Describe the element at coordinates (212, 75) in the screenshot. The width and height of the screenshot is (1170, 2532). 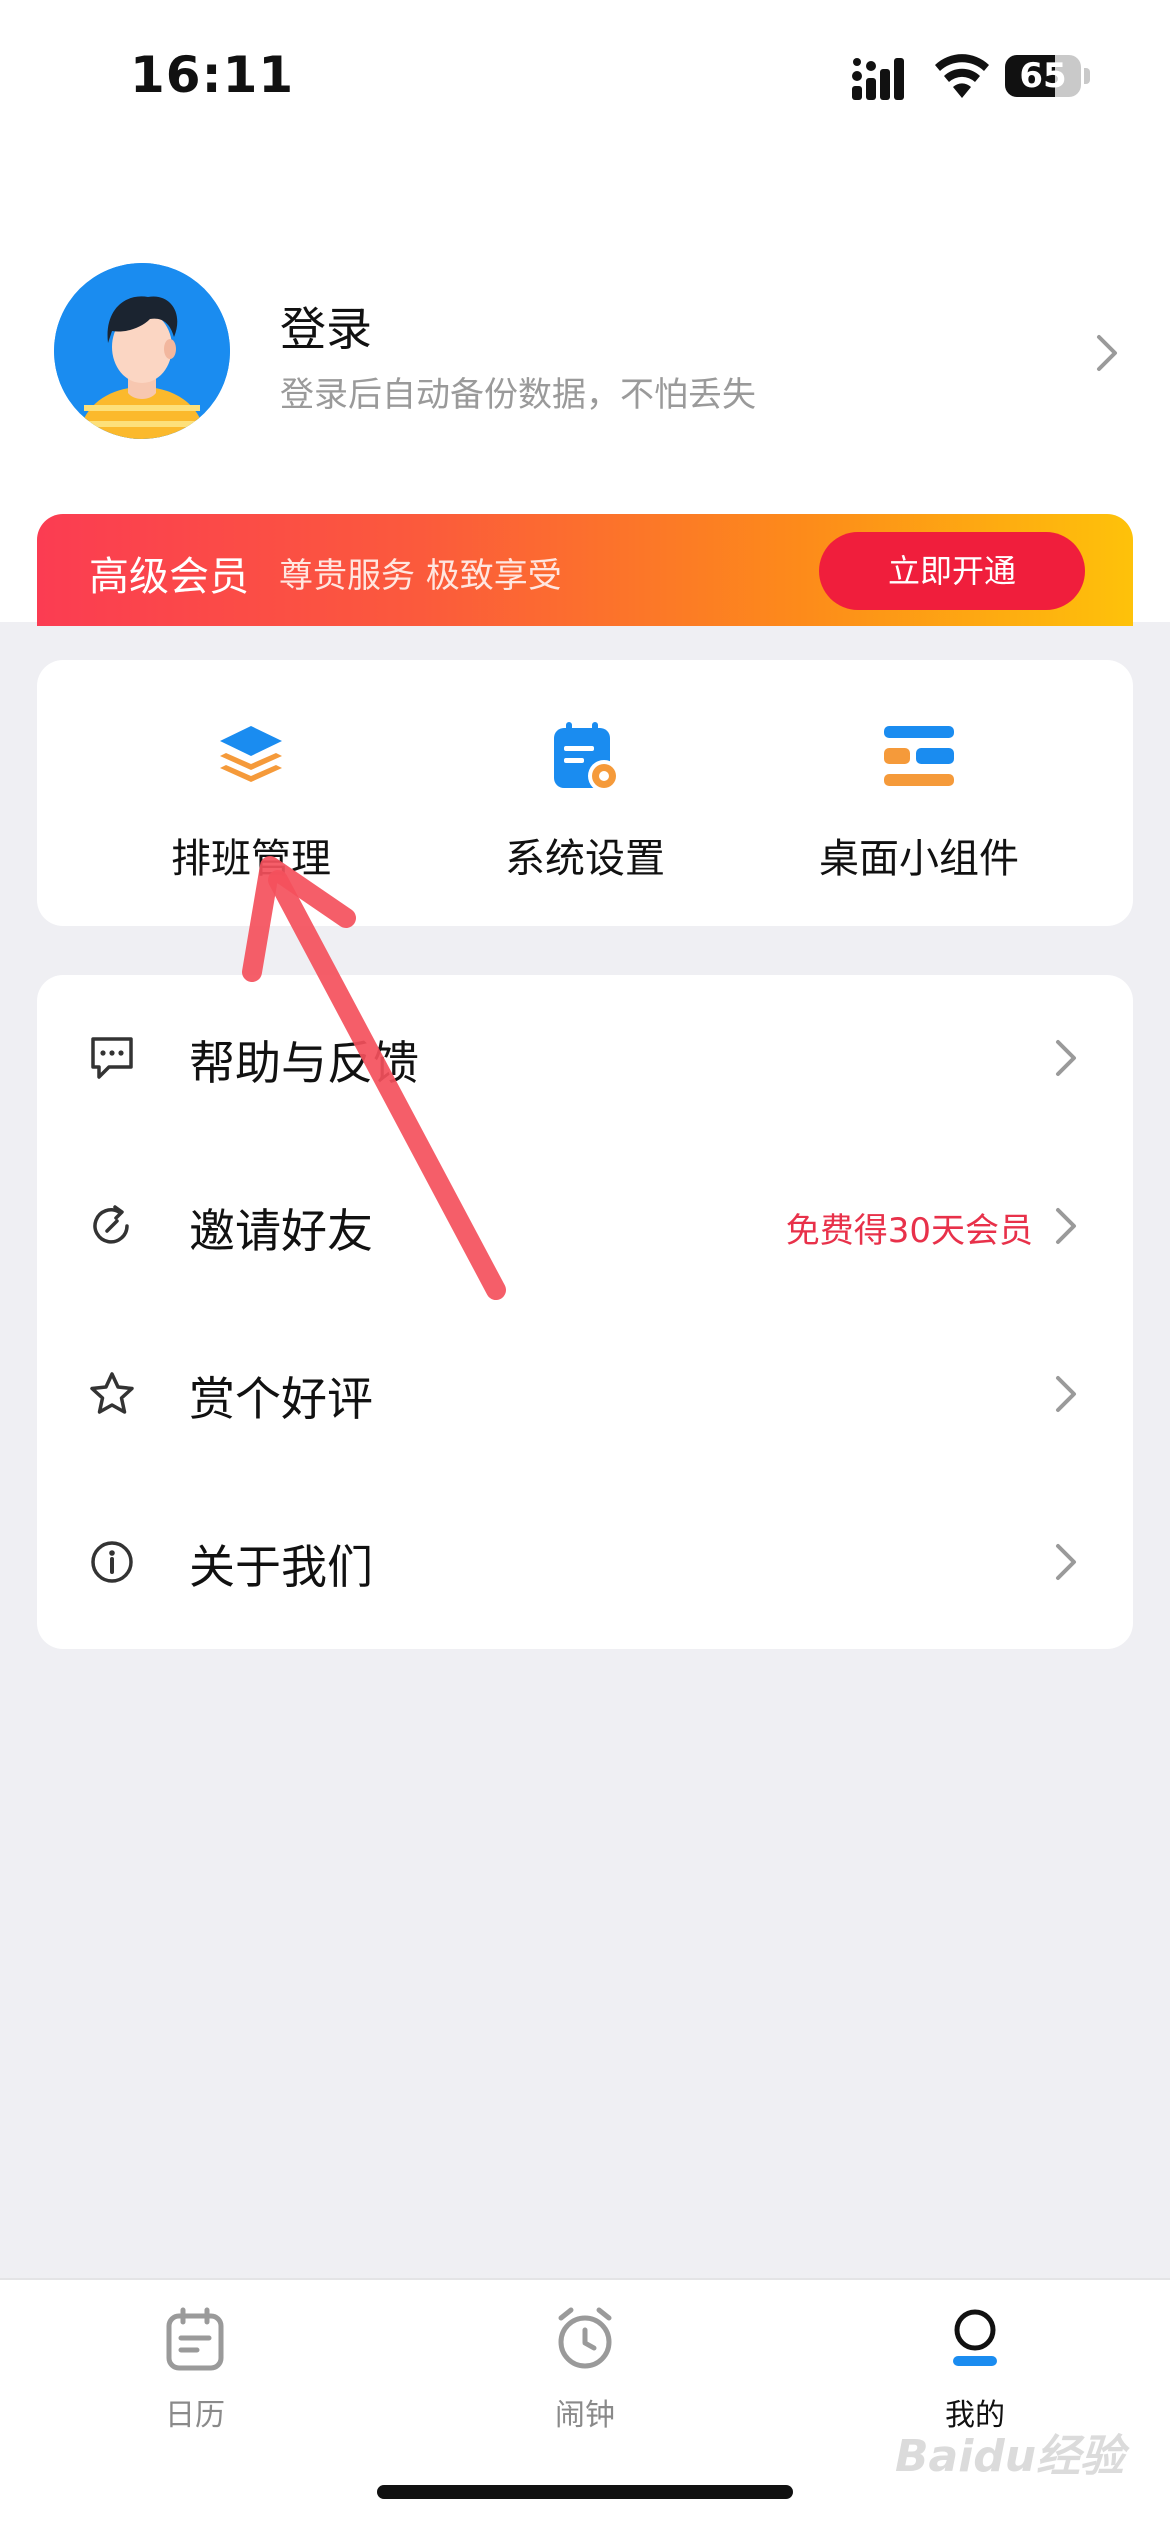
I see `status-time: 16:11` at that location.